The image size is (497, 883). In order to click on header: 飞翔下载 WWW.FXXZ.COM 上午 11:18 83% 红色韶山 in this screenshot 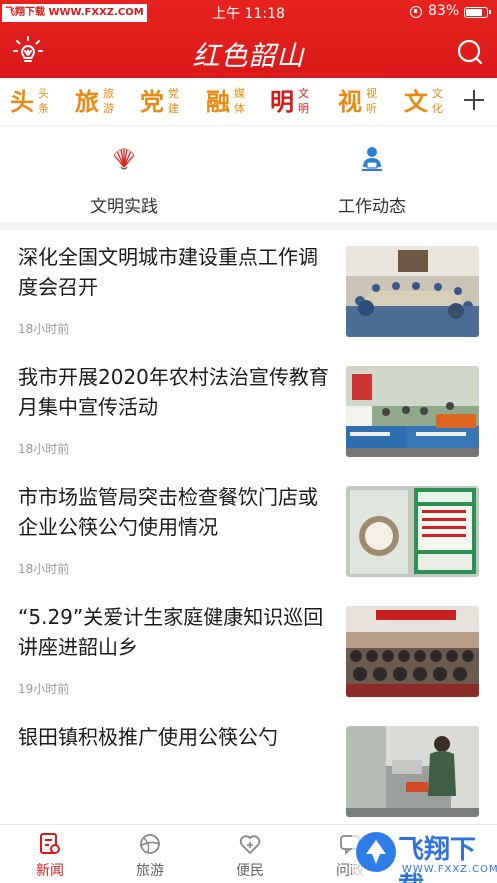, I will do `click(248, 39)`.